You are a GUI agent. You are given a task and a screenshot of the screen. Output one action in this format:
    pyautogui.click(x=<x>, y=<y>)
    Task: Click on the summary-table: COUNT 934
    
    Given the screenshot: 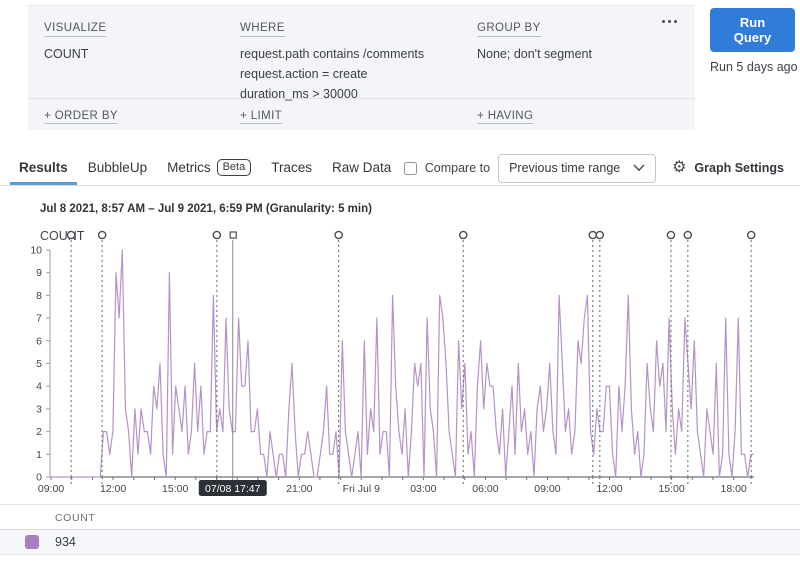 What is the action you would take?
    pyautogui.click(x=400, y=529)
    